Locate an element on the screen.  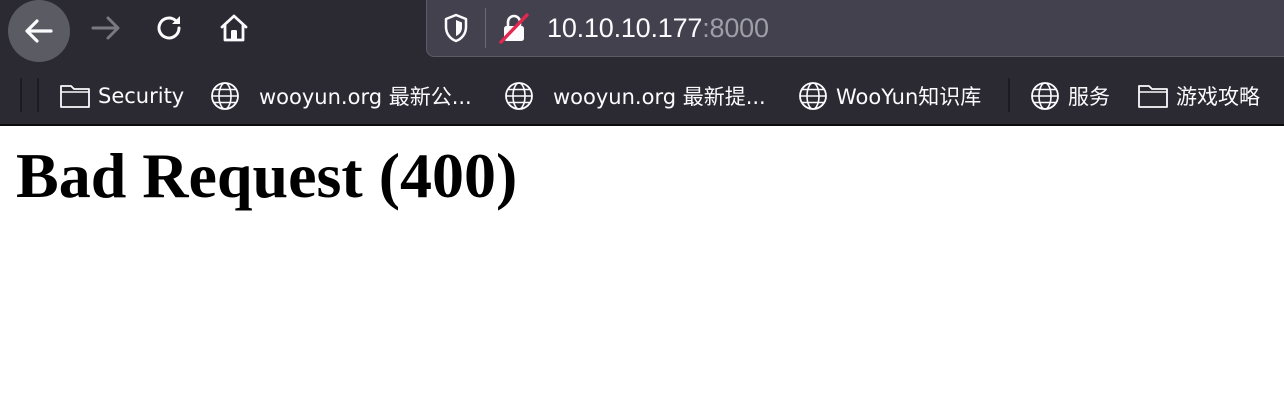
bookmark-folder-game-guides: 游戏攻略 is located at coordinates (1198, 96).